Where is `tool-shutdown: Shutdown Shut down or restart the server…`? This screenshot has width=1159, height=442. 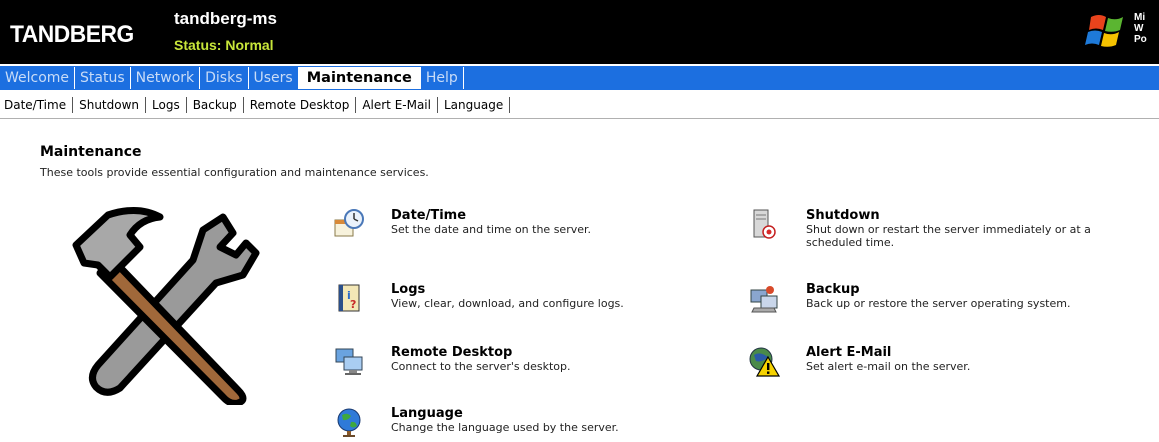
tool-shutdown: Shutdown Shut down or restart the server… is located at coordinates (928, 228).